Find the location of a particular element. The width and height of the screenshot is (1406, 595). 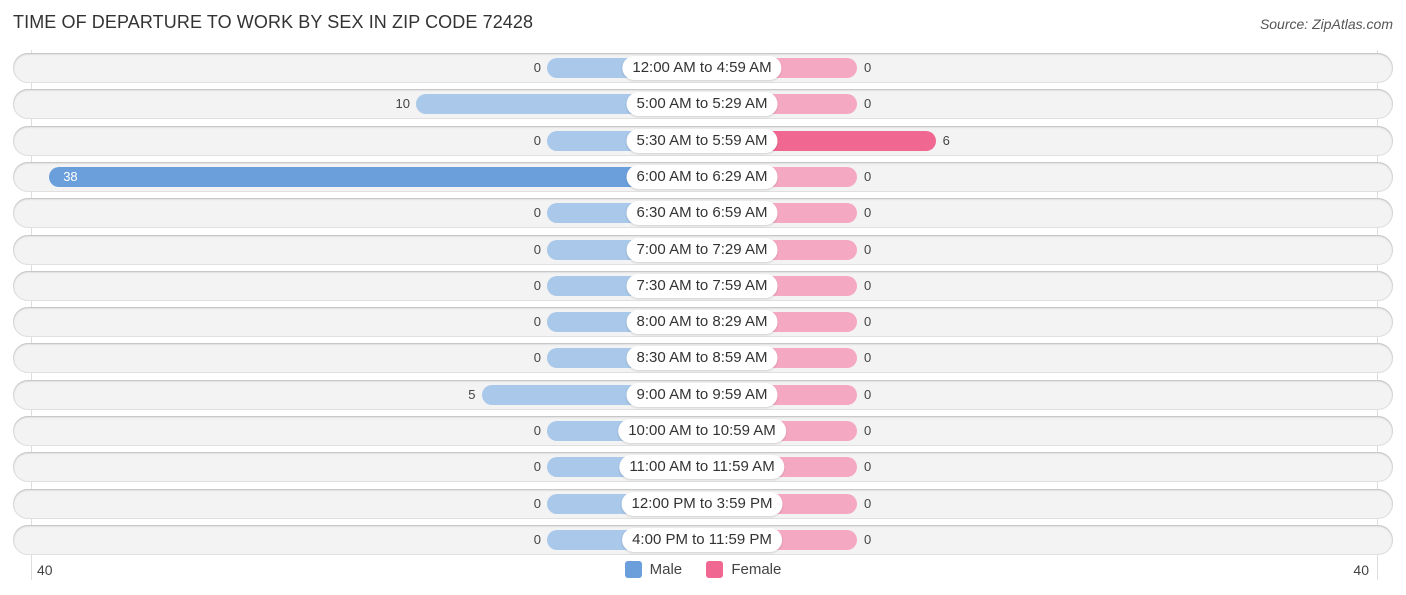

category-label: 10:00 AM to 10:59 AM is located at coordinates (702, 431).